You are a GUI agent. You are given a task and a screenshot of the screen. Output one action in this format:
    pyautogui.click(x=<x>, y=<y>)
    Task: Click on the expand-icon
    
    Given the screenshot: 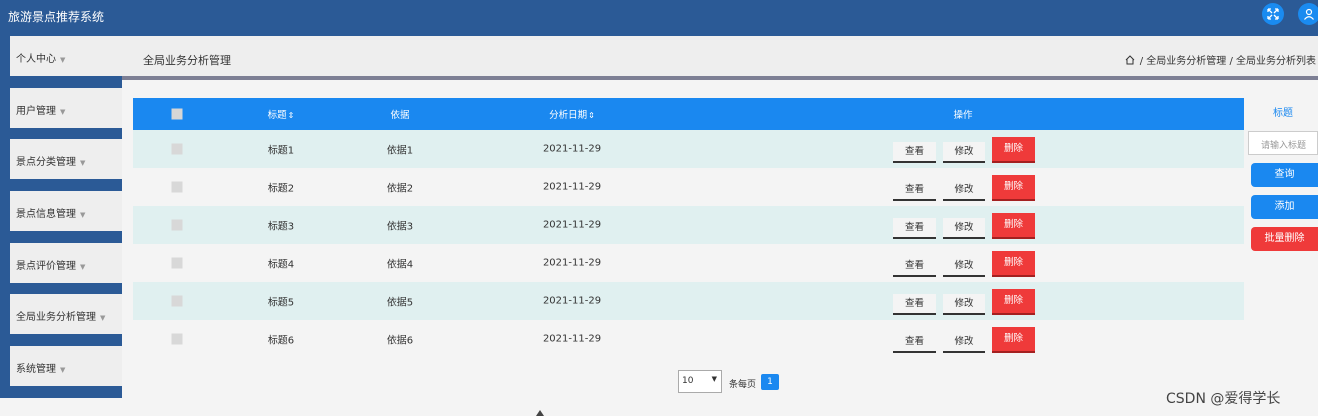 What is the action you would take?
    pyautogui.click(x=1273, y=14)
    